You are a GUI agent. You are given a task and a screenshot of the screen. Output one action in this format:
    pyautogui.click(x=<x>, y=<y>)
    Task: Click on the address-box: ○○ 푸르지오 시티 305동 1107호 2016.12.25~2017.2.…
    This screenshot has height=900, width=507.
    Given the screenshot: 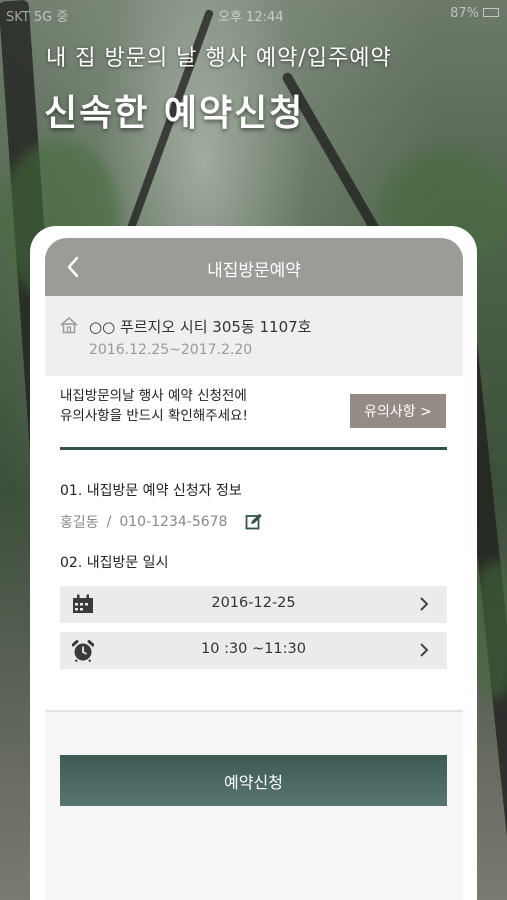 What is the action you would take?
    pyautogui.click(x=254, y=336)
    